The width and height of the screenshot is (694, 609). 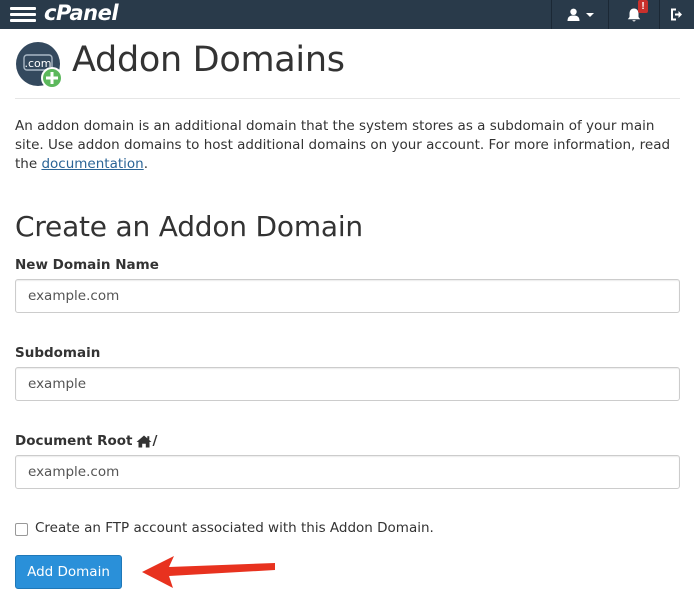 I want to click on user-menu-button, so click(x=580, y=14).